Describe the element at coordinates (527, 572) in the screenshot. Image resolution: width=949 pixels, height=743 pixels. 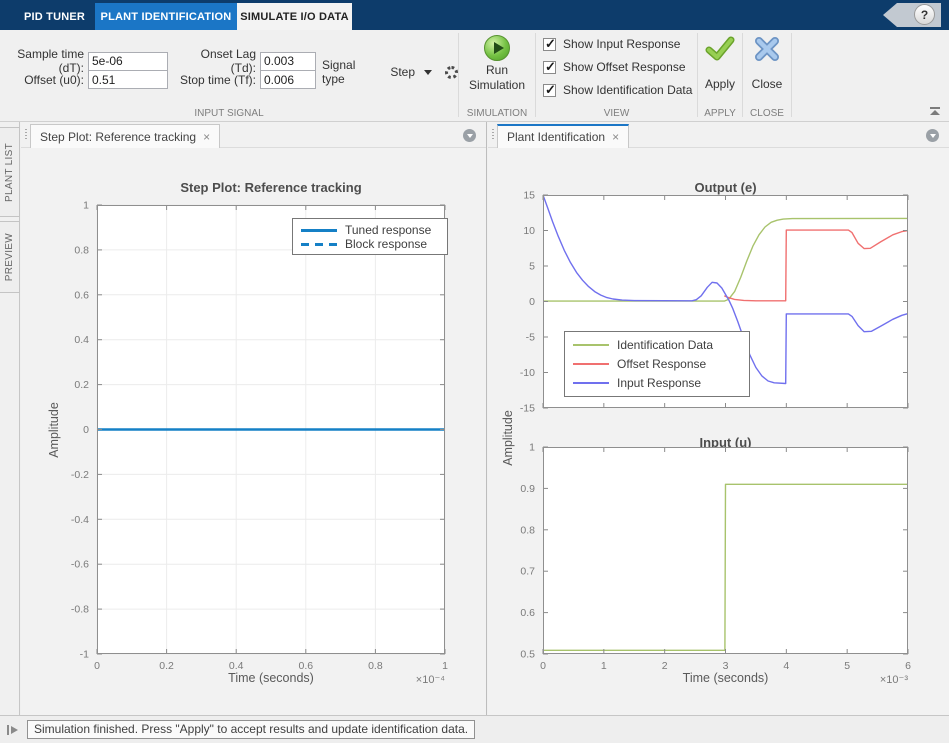
I see `svg-text: 0.7` at that location.